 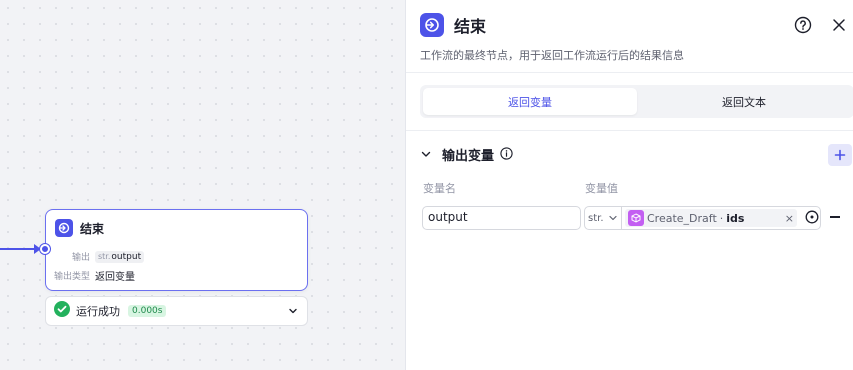 I want to click on help-icon, so click(x=803, y=25).